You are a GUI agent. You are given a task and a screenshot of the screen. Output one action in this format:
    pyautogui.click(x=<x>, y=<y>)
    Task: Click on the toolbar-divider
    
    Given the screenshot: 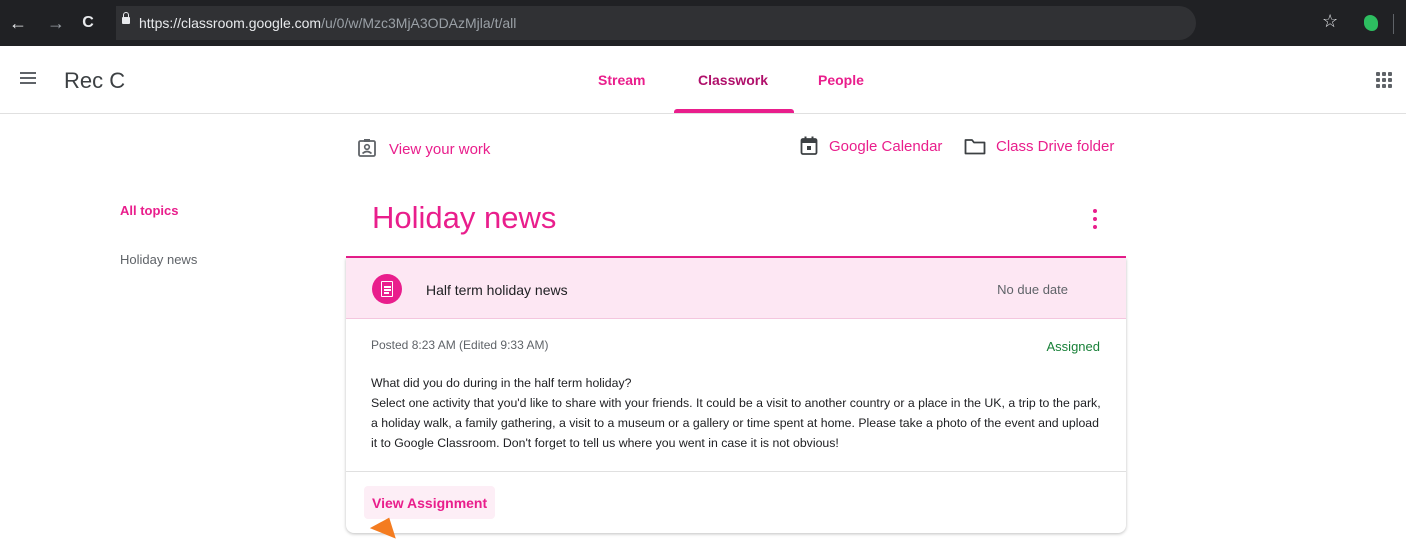 What is the action you would take?
    pyautogui.click(x=1393, y=24)
    